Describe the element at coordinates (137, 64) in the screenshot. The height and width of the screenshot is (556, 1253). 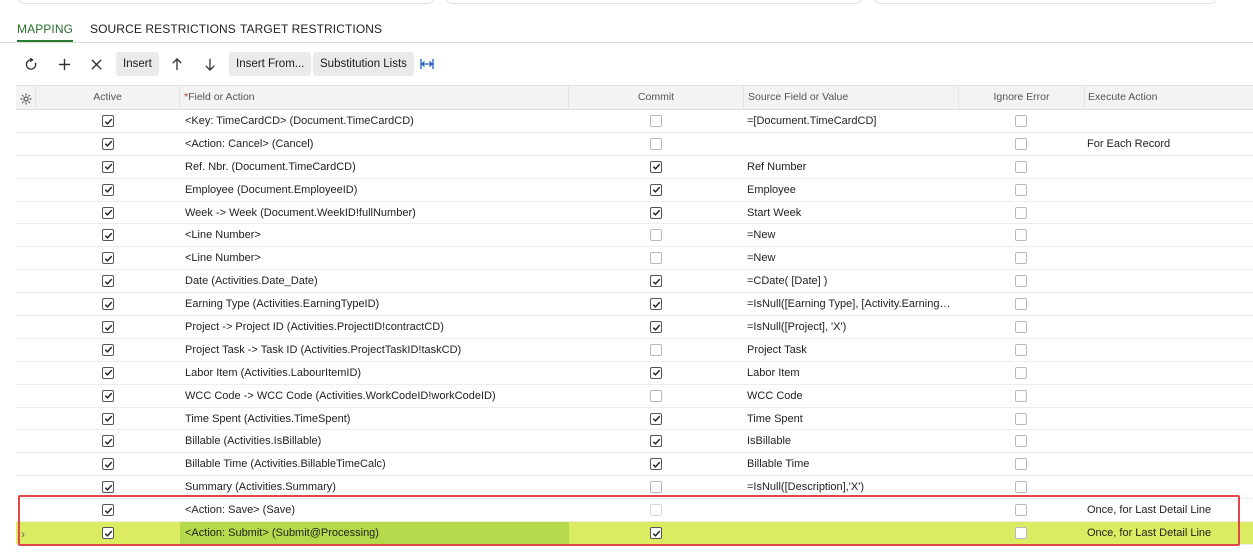
I see `insert-button: Insert` at that location.